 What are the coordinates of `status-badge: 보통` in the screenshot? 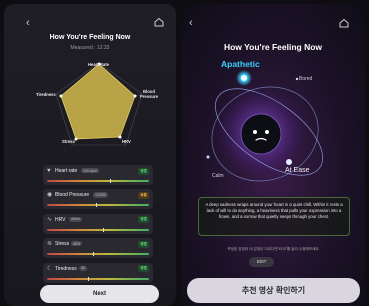 It's located at (143, 195).